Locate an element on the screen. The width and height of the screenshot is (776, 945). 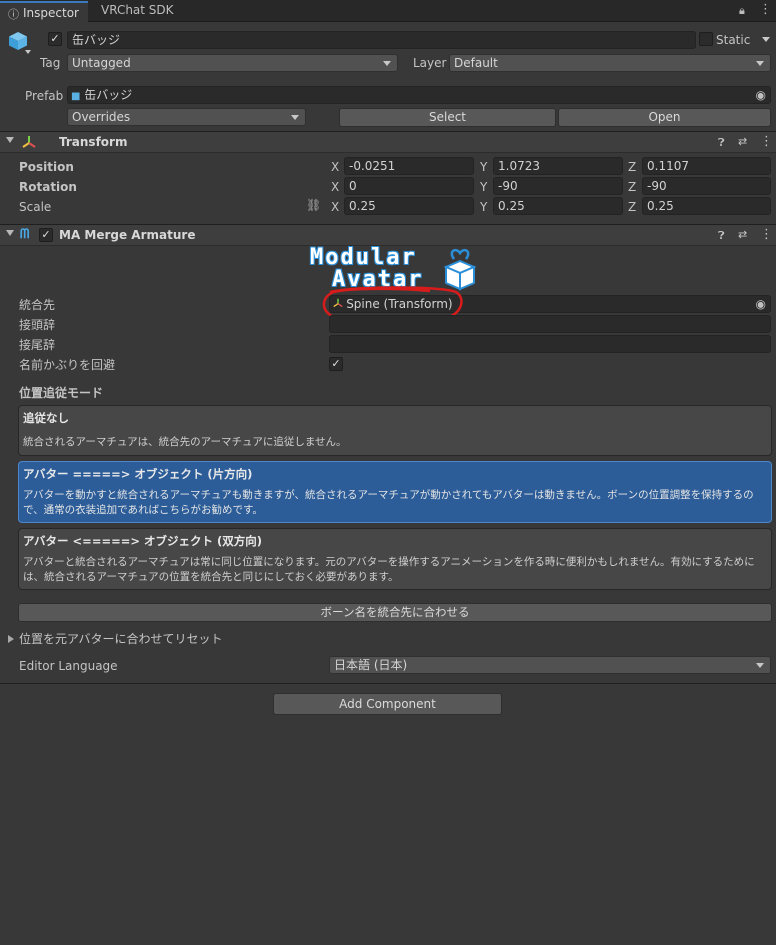
static-checkbox is located at coordinates (706, 39).